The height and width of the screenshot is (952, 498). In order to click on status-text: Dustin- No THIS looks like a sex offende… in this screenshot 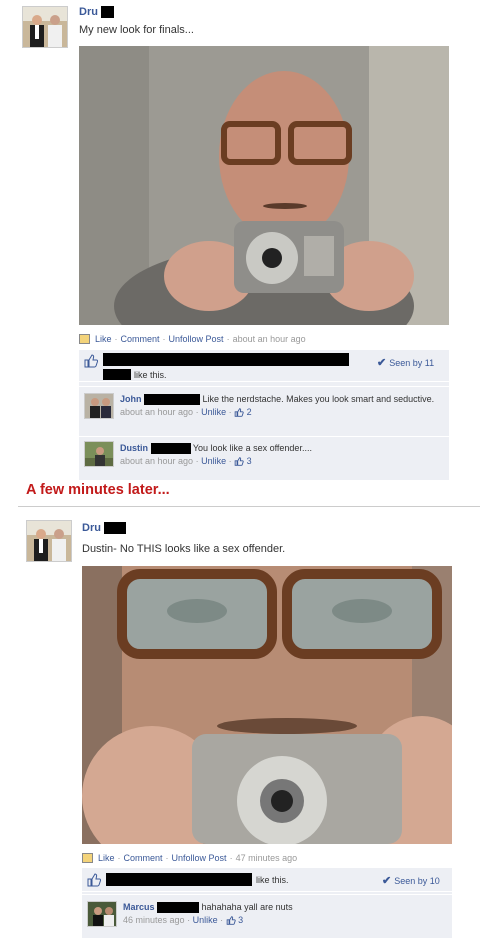, I will do `click(184, 549)`.